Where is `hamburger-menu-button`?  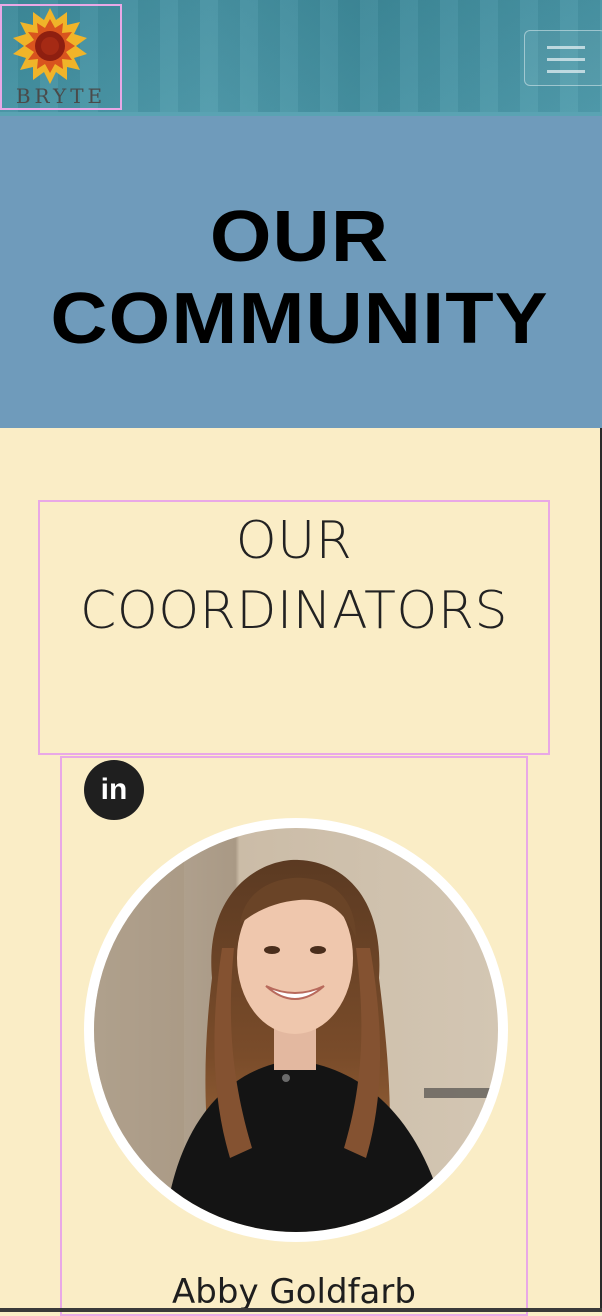
hamburger-menu-button is located at coordinates (563, 58).